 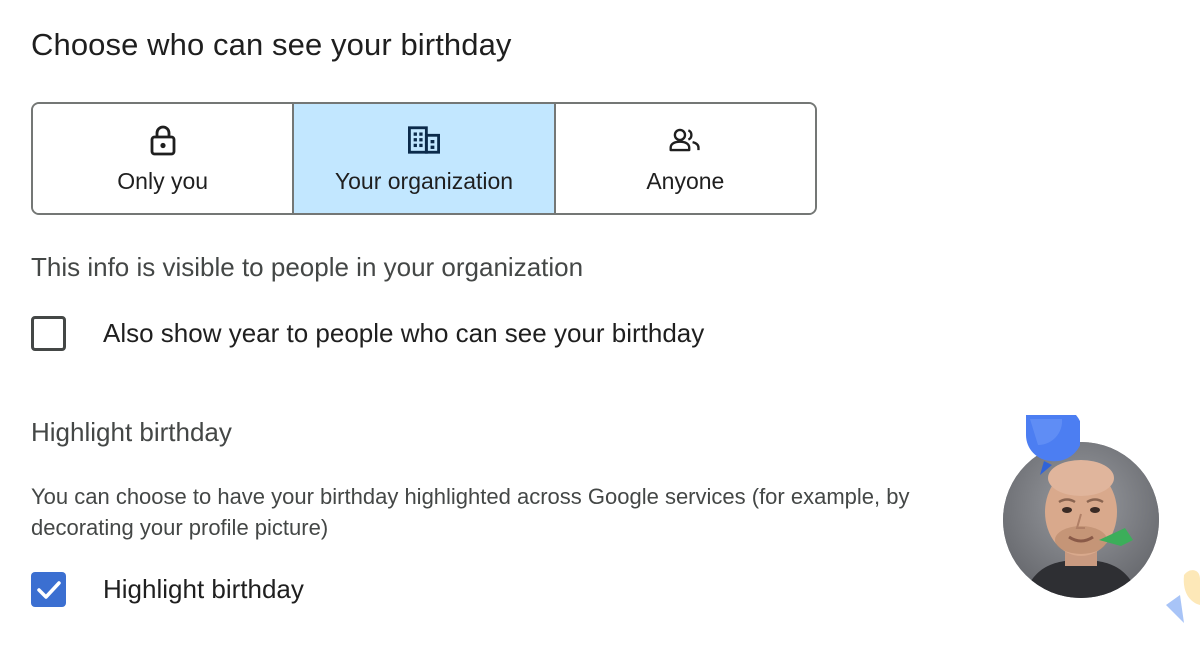 I want to click on show-year-checkbox, so click(x=48, y=333).